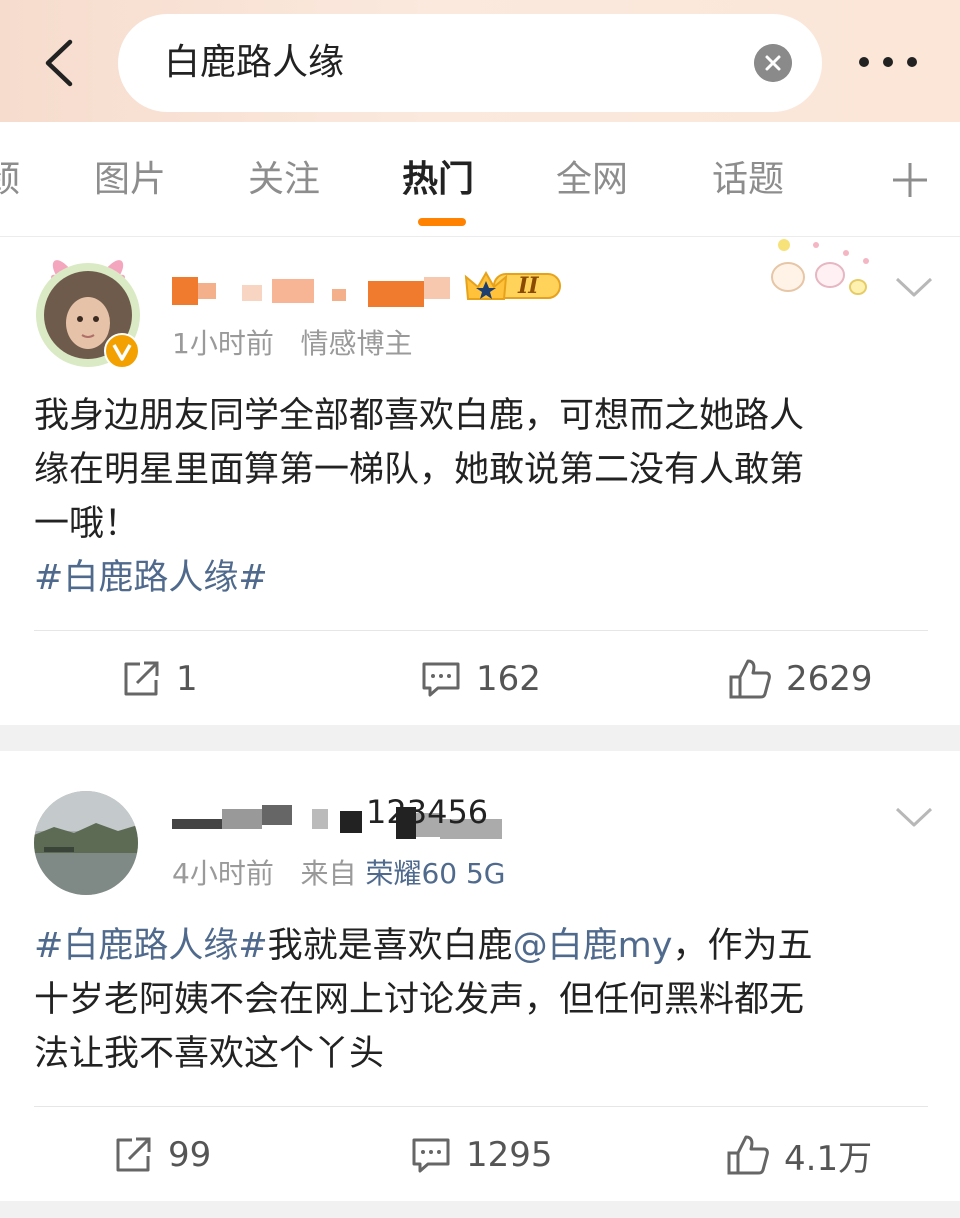 Image resolution: width=960 pixels, height=1218 pixels. What do you see at coordinates (508, 679) in the screenshot?
I see `comment-count: 162` at bounding box center [508, 679].